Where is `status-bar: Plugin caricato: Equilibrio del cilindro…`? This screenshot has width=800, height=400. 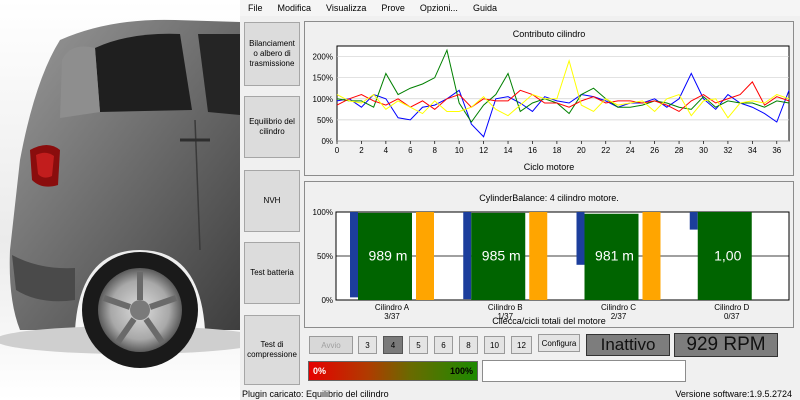 status-bar: Plugin caricato: Equilibrio del cilindro… is located at coordinates (520, 393).